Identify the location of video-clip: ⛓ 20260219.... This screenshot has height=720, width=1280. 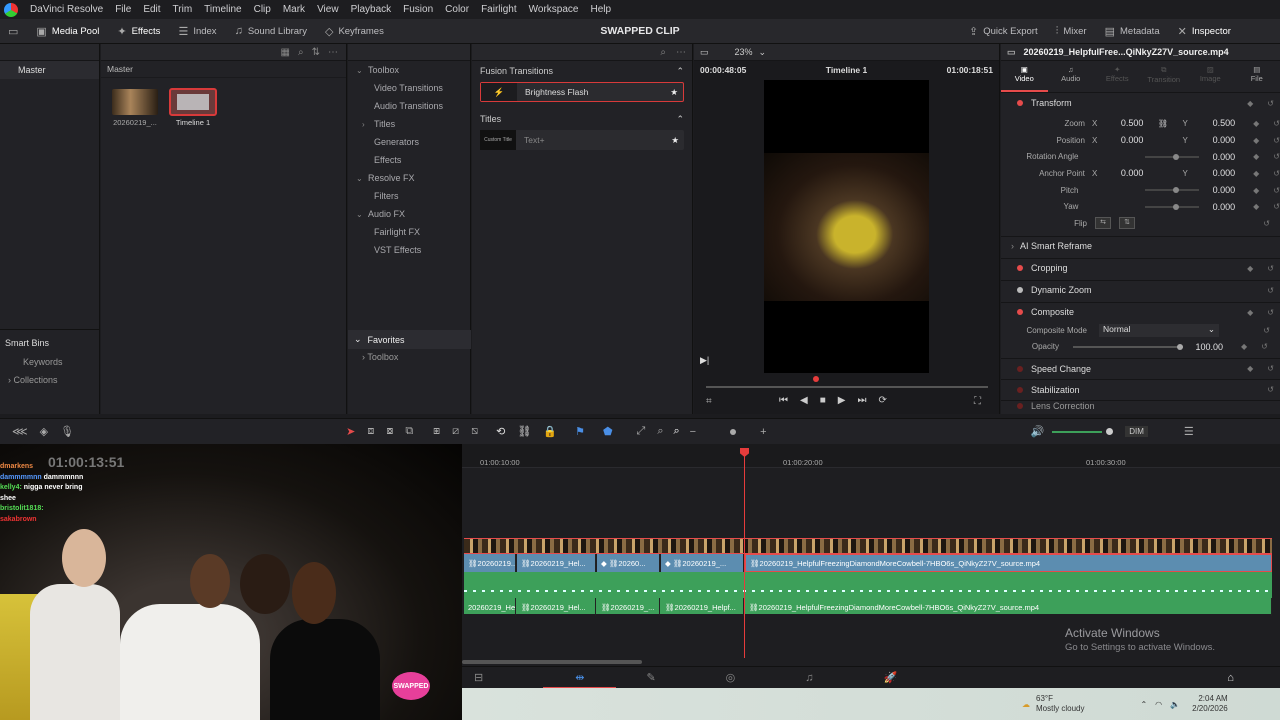
(490, 563).